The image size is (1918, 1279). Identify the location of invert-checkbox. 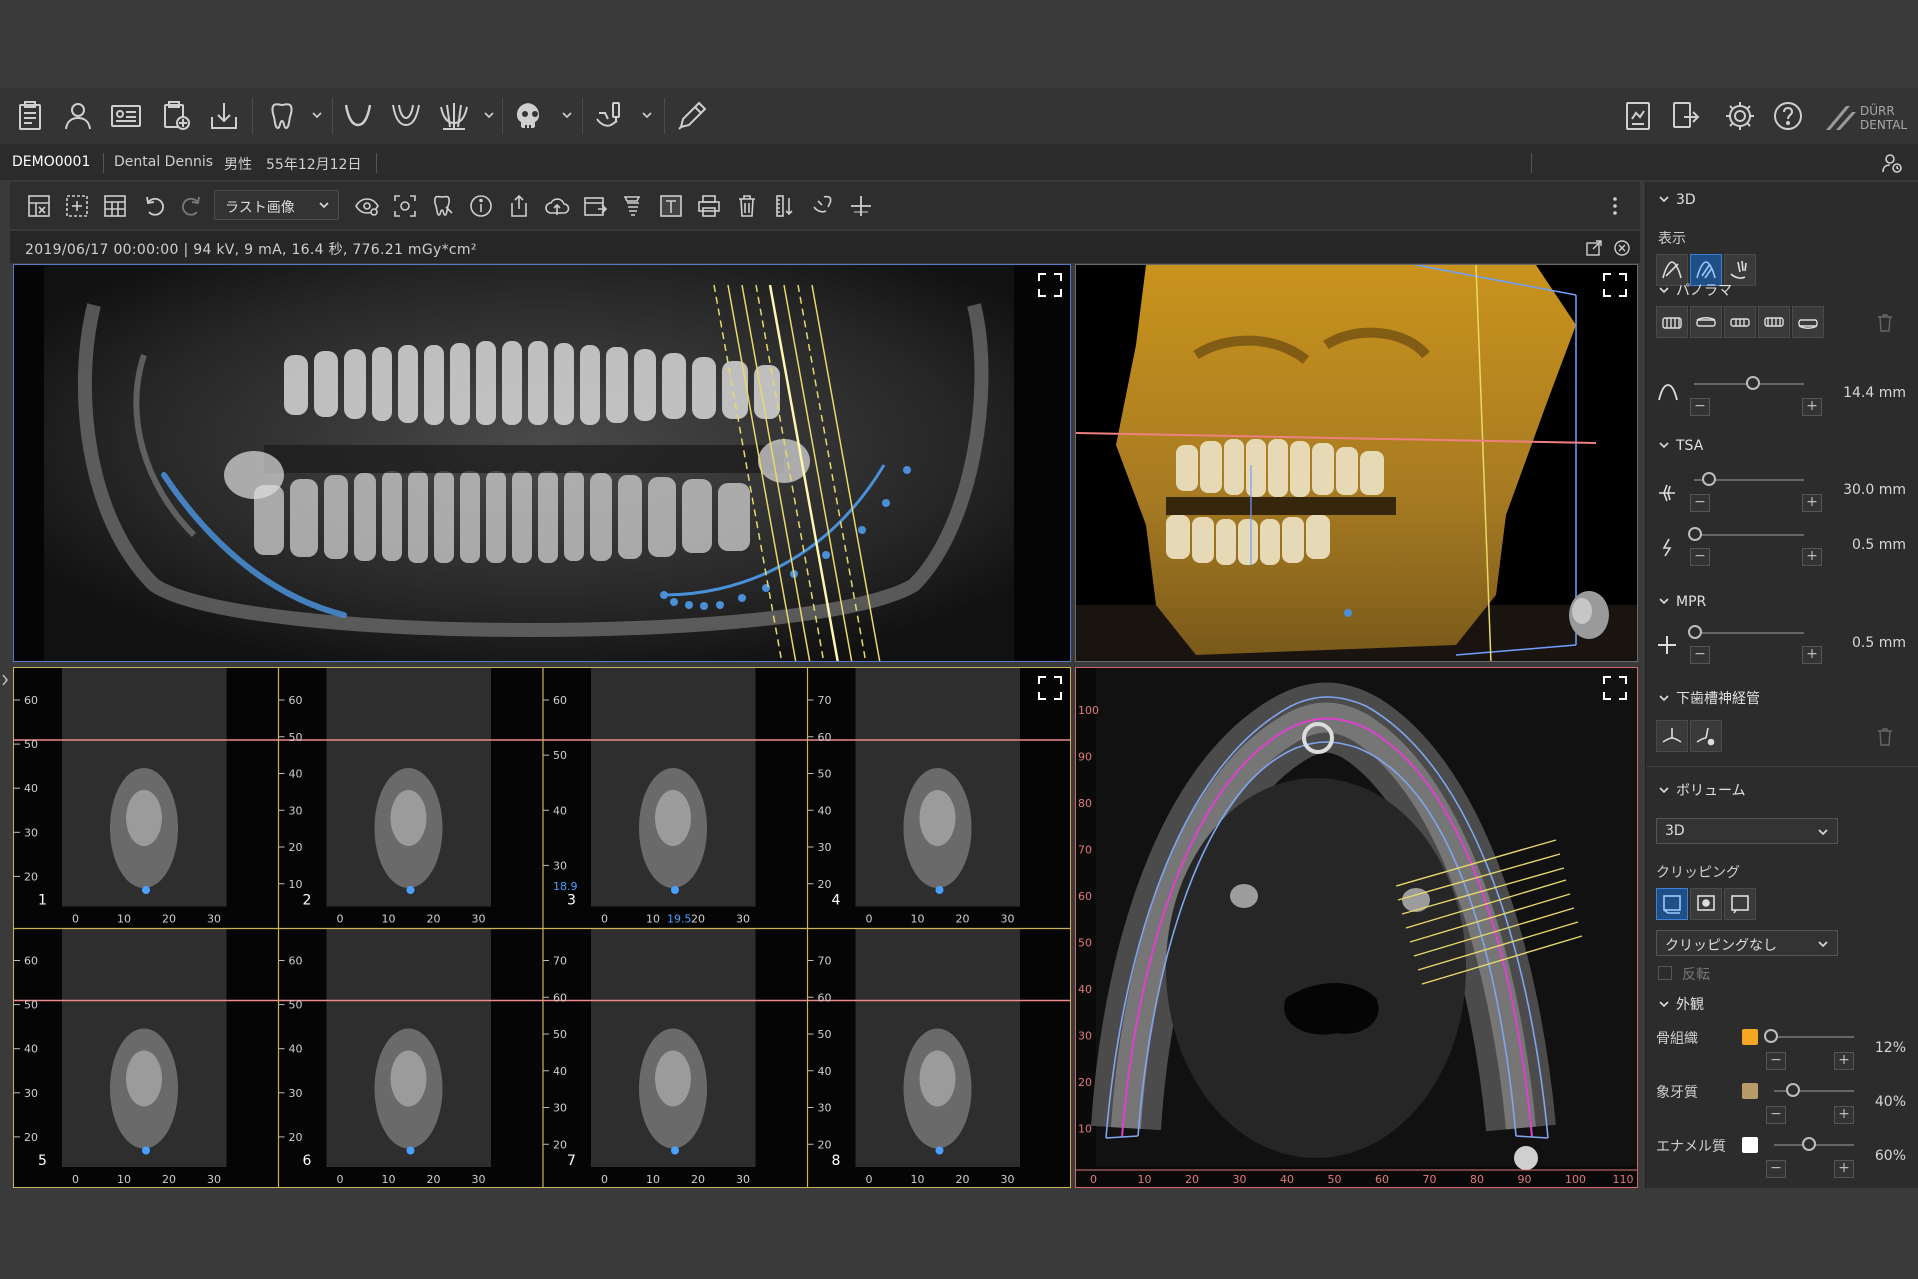
(1665, 973).